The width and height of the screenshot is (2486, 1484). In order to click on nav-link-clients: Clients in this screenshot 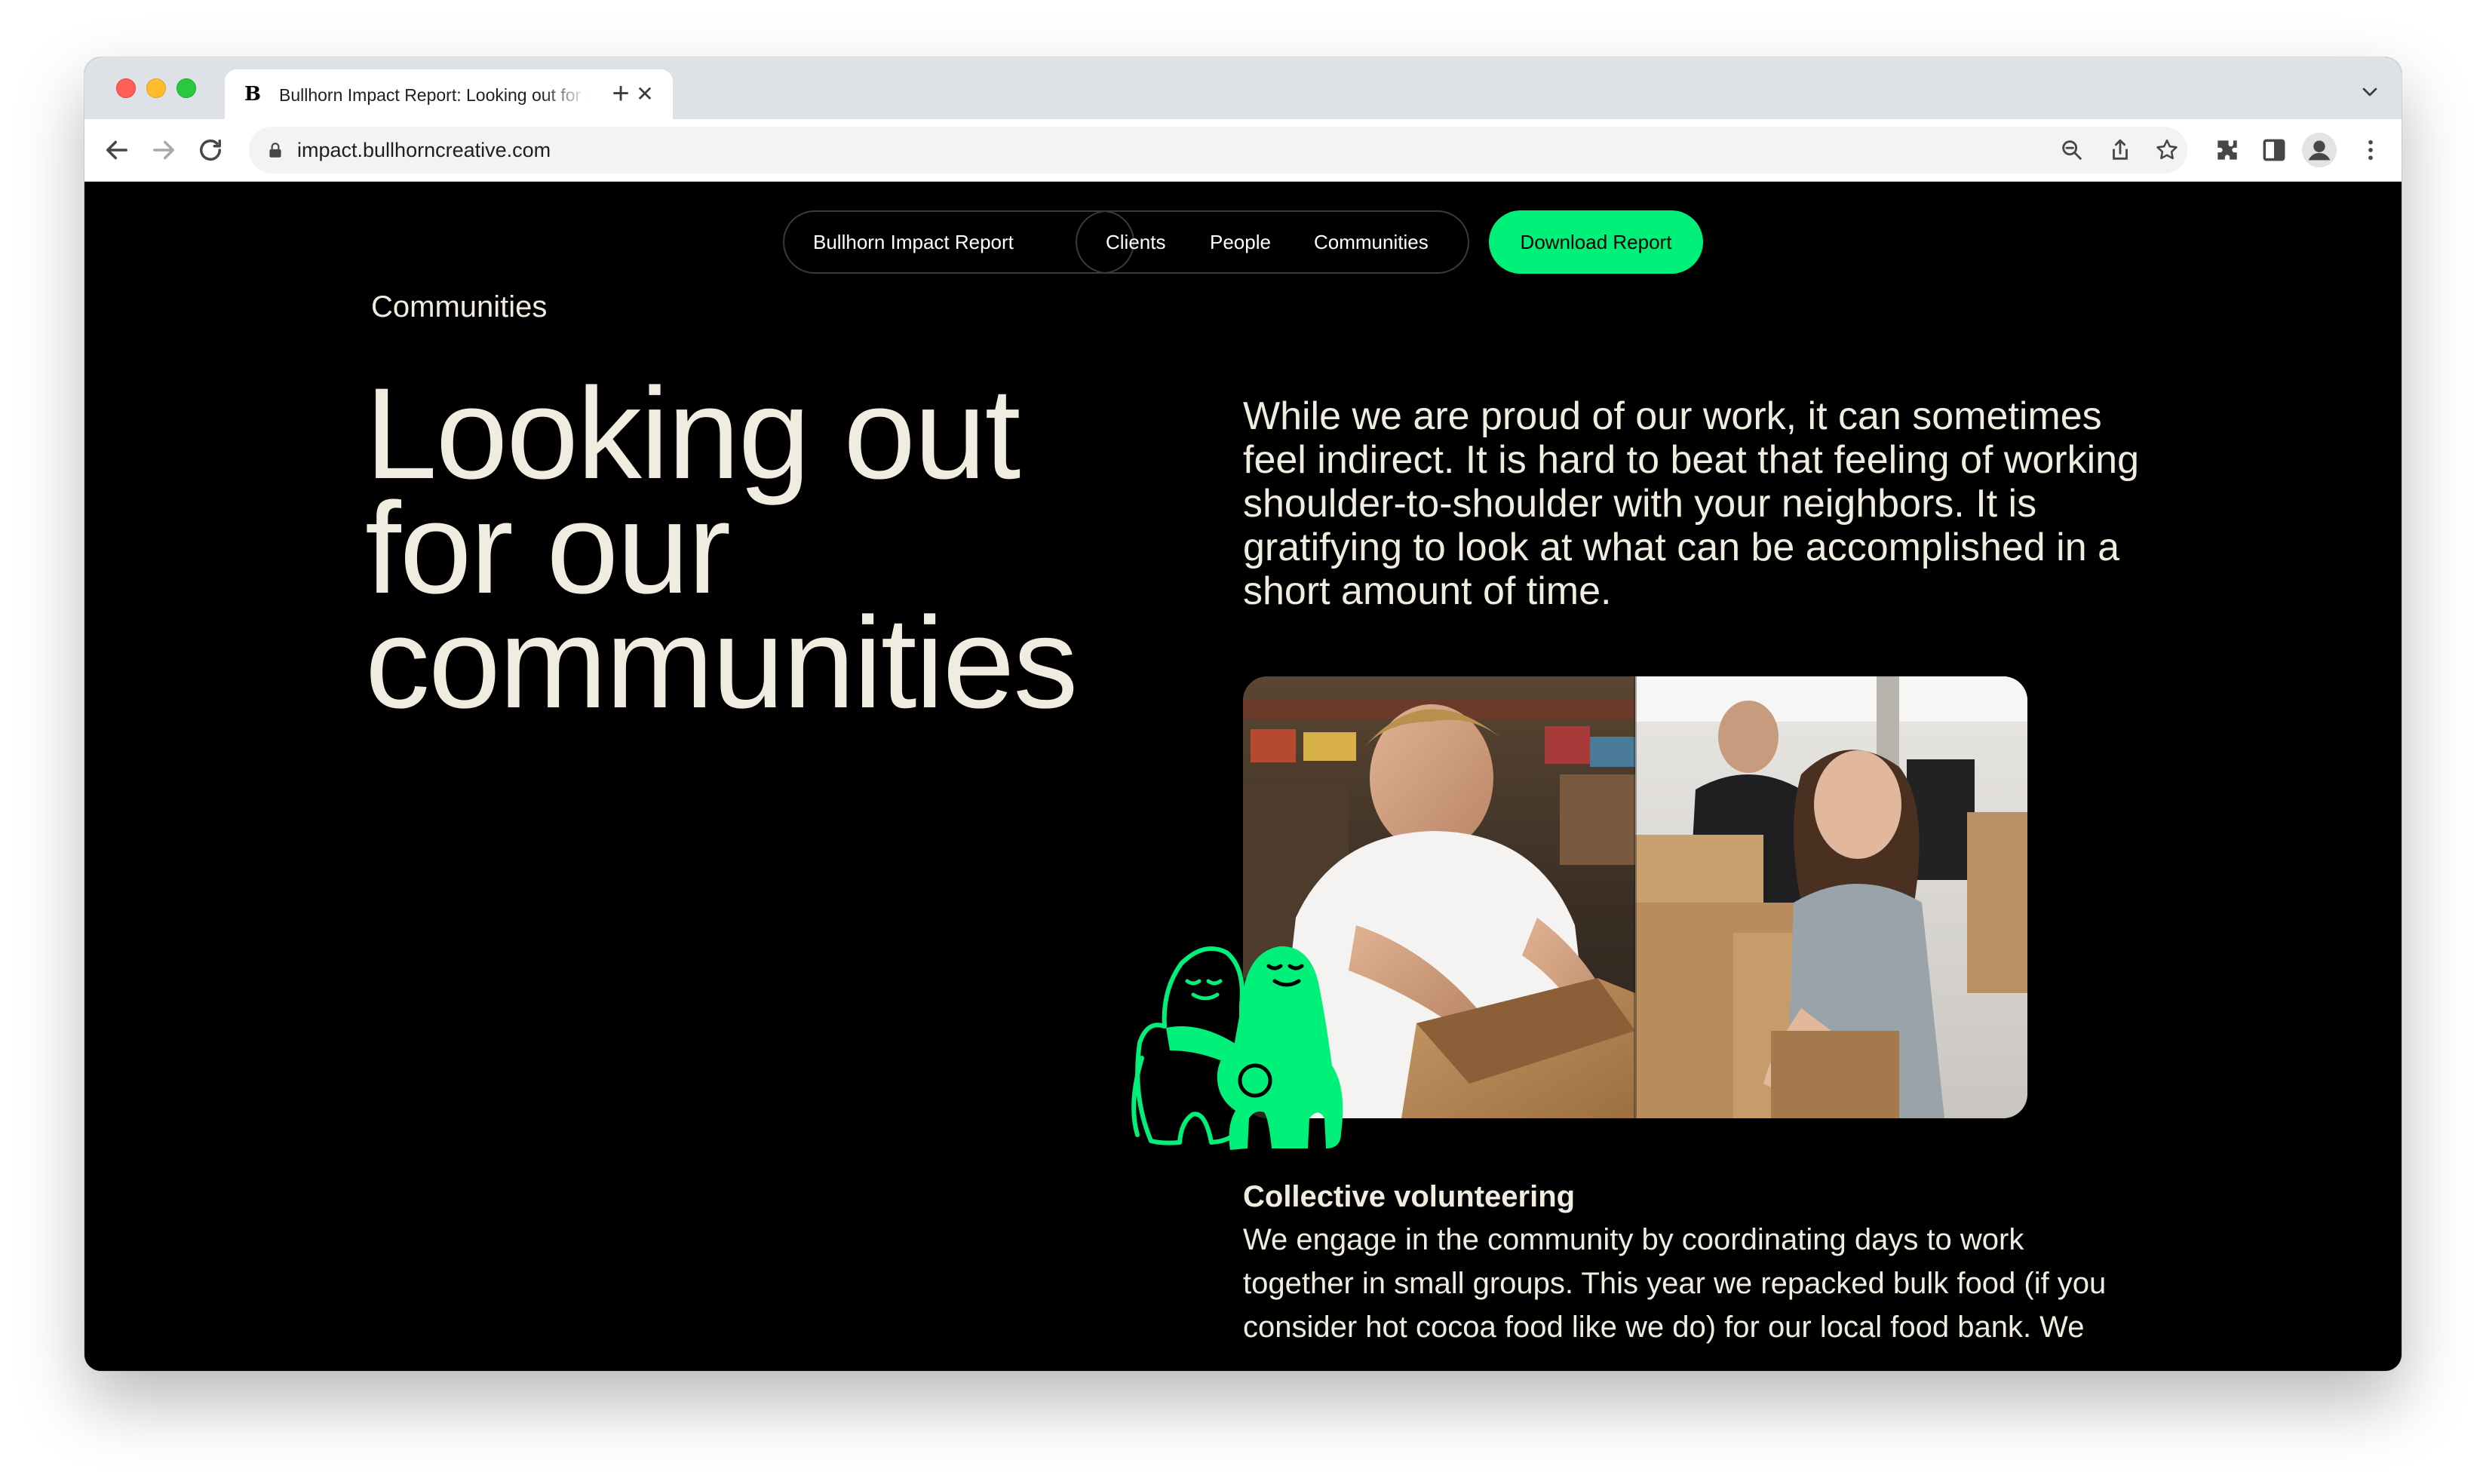, I will do `click(1136, 242)`.